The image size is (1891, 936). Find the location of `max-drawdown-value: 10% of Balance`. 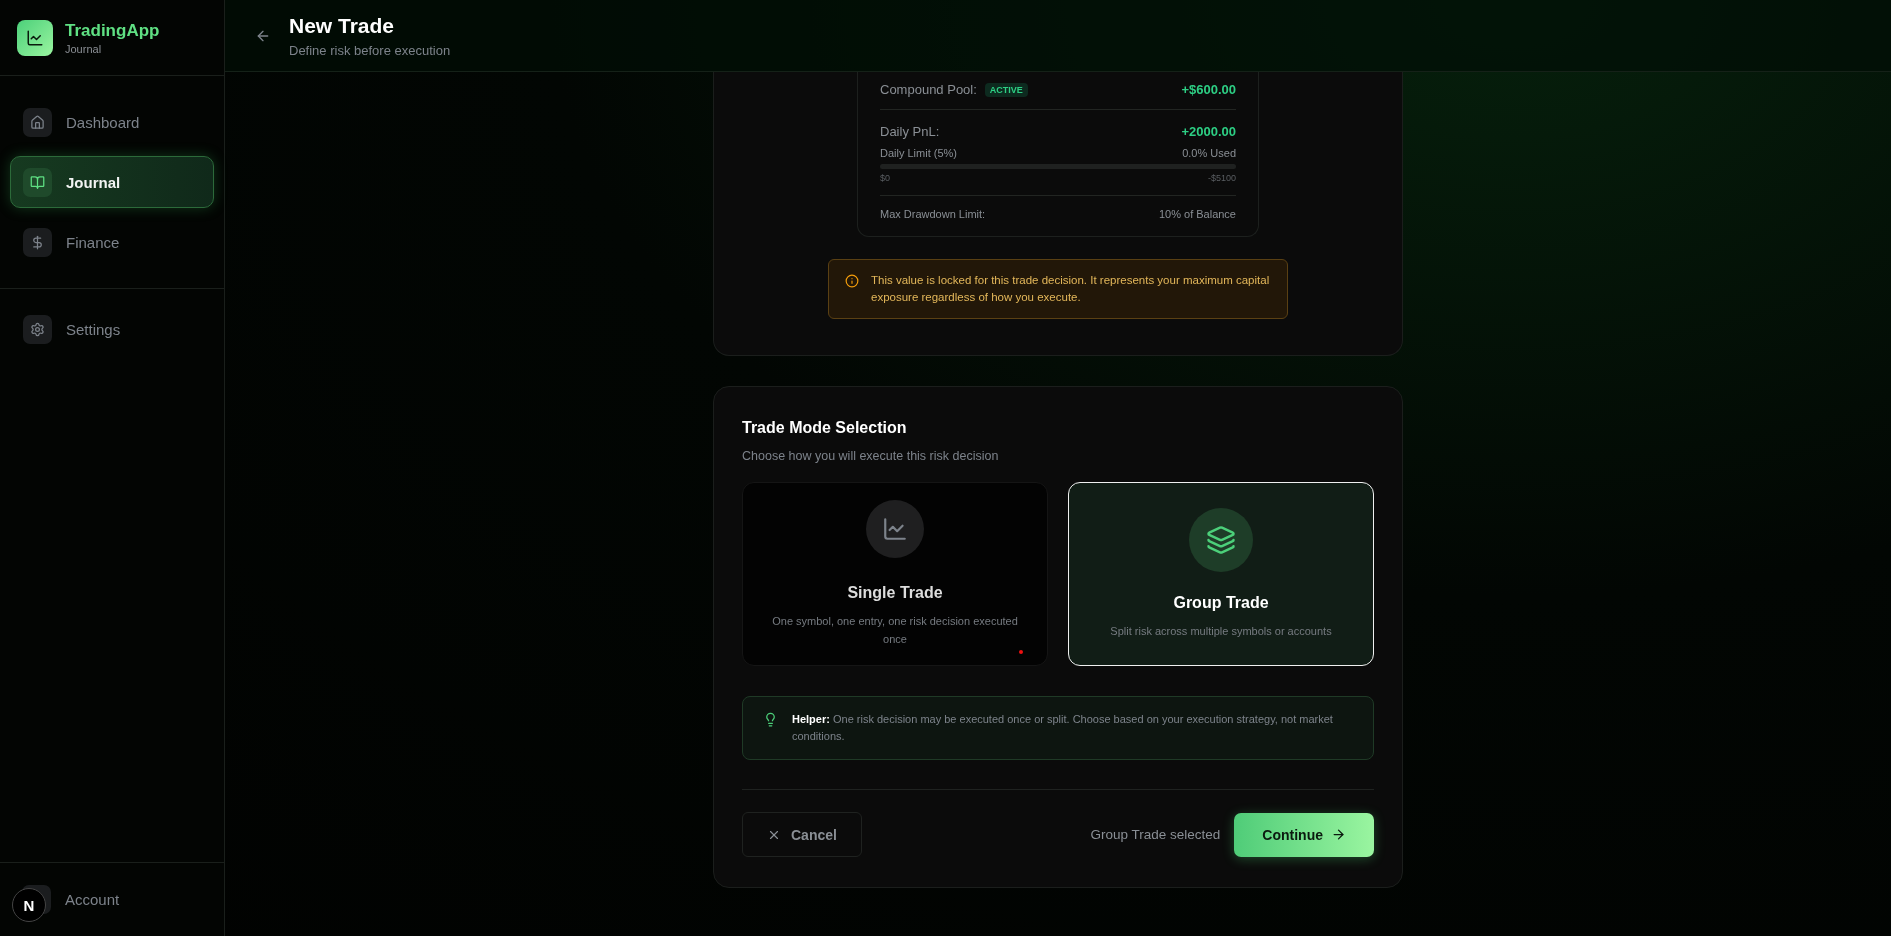

max-drawdown-value: 10% of Balance is located at coordinates (1197, 214).